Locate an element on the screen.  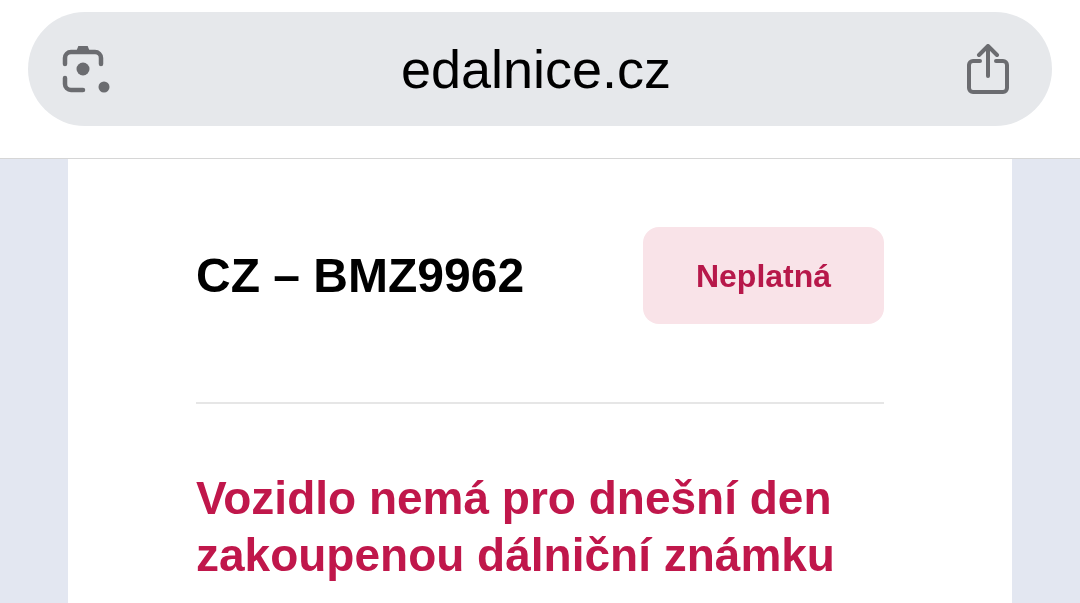
camera-scan-icon is located at coordinates (87, 69).